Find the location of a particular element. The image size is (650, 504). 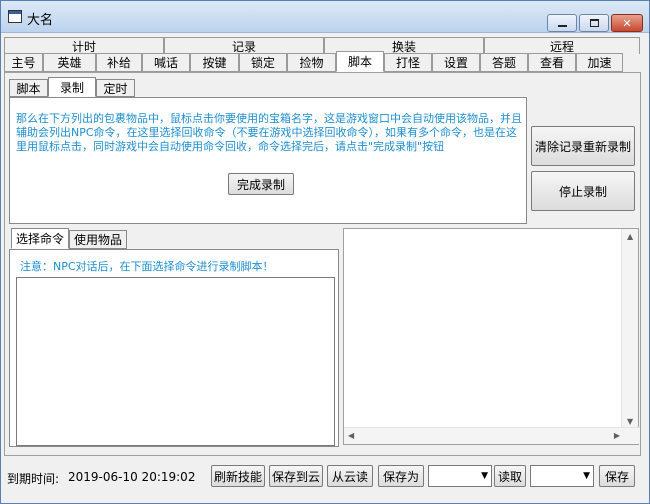

load-from-cloud-button: 从云读 is located at coordinates (350, 476).